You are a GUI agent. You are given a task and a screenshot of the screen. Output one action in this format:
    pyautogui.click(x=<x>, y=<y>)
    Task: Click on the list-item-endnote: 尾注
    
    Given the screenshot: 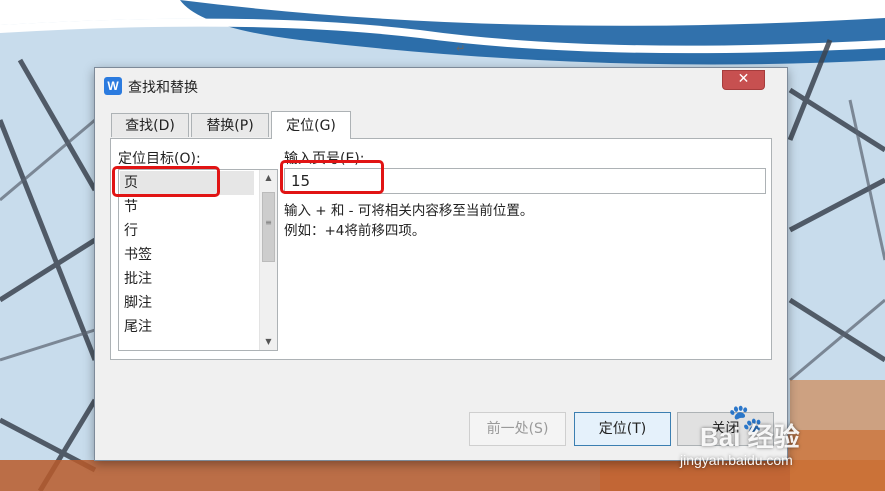 What is the action you would take?
    pyautogui.click(x=187, y=327)
    